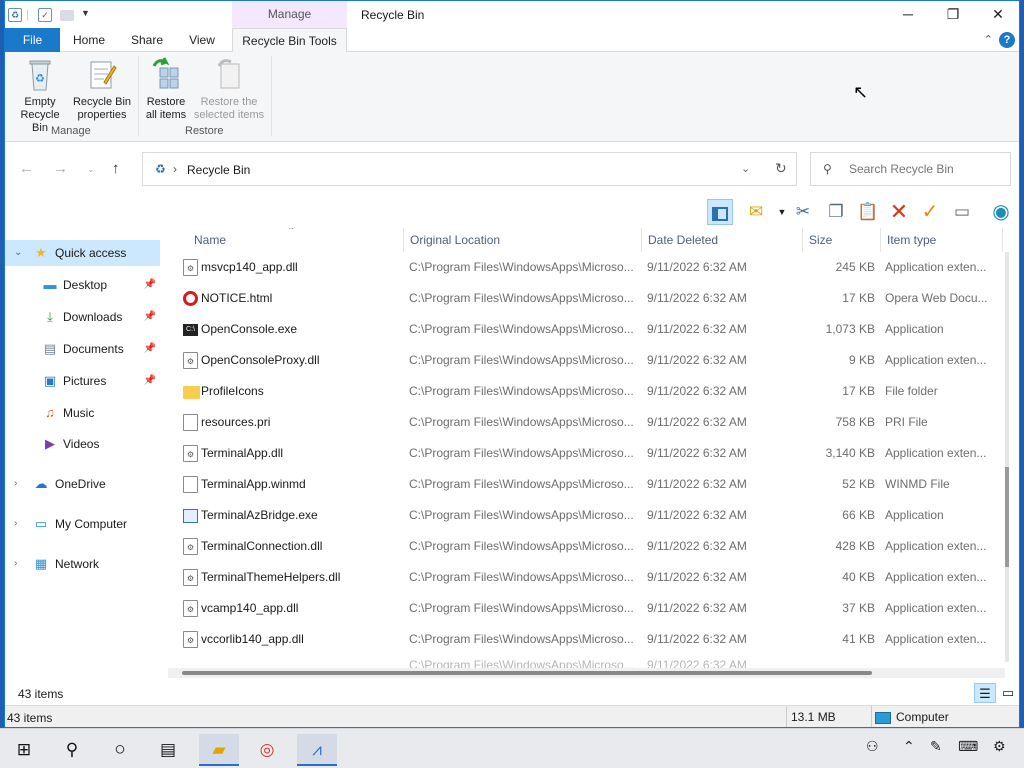 The image size is (1024, 768). Describe the element at coordinates (289, 40) in the screenshot. I see `tab-recycle-bin-tools: Recycle Bin Tools` at that location.